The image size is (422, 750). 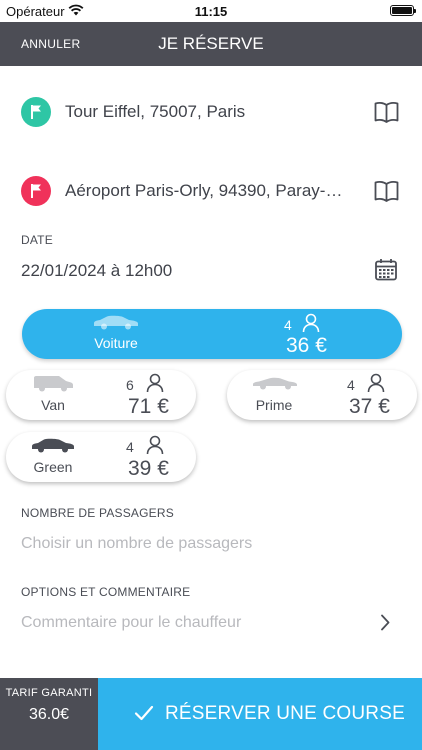 What do you see at coordinates (37, 240) in the screenshot?
I see `date-label: DATE` at bounding box center [37, 240].